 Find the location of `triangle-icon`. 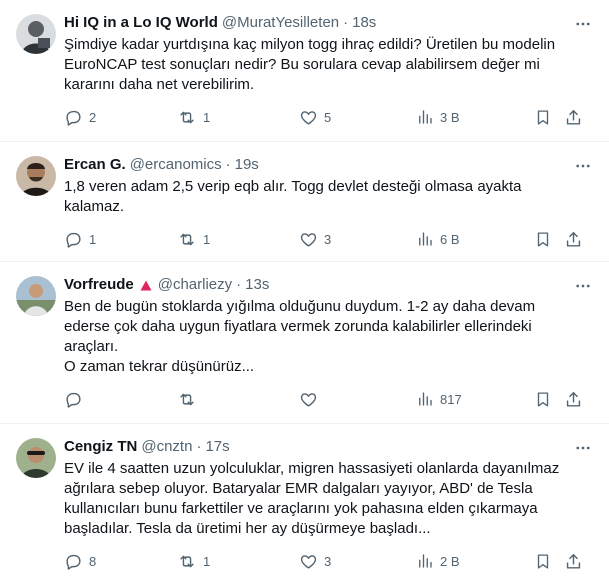

triangle-icon is located at coordinates (146, 285).